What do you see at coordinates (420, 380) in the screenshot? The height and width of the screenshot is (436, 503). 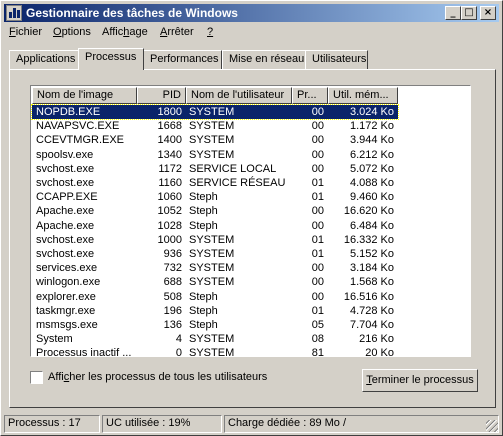 I see `end-process-button: Terminer le processus` at bounding box center [420, 380].